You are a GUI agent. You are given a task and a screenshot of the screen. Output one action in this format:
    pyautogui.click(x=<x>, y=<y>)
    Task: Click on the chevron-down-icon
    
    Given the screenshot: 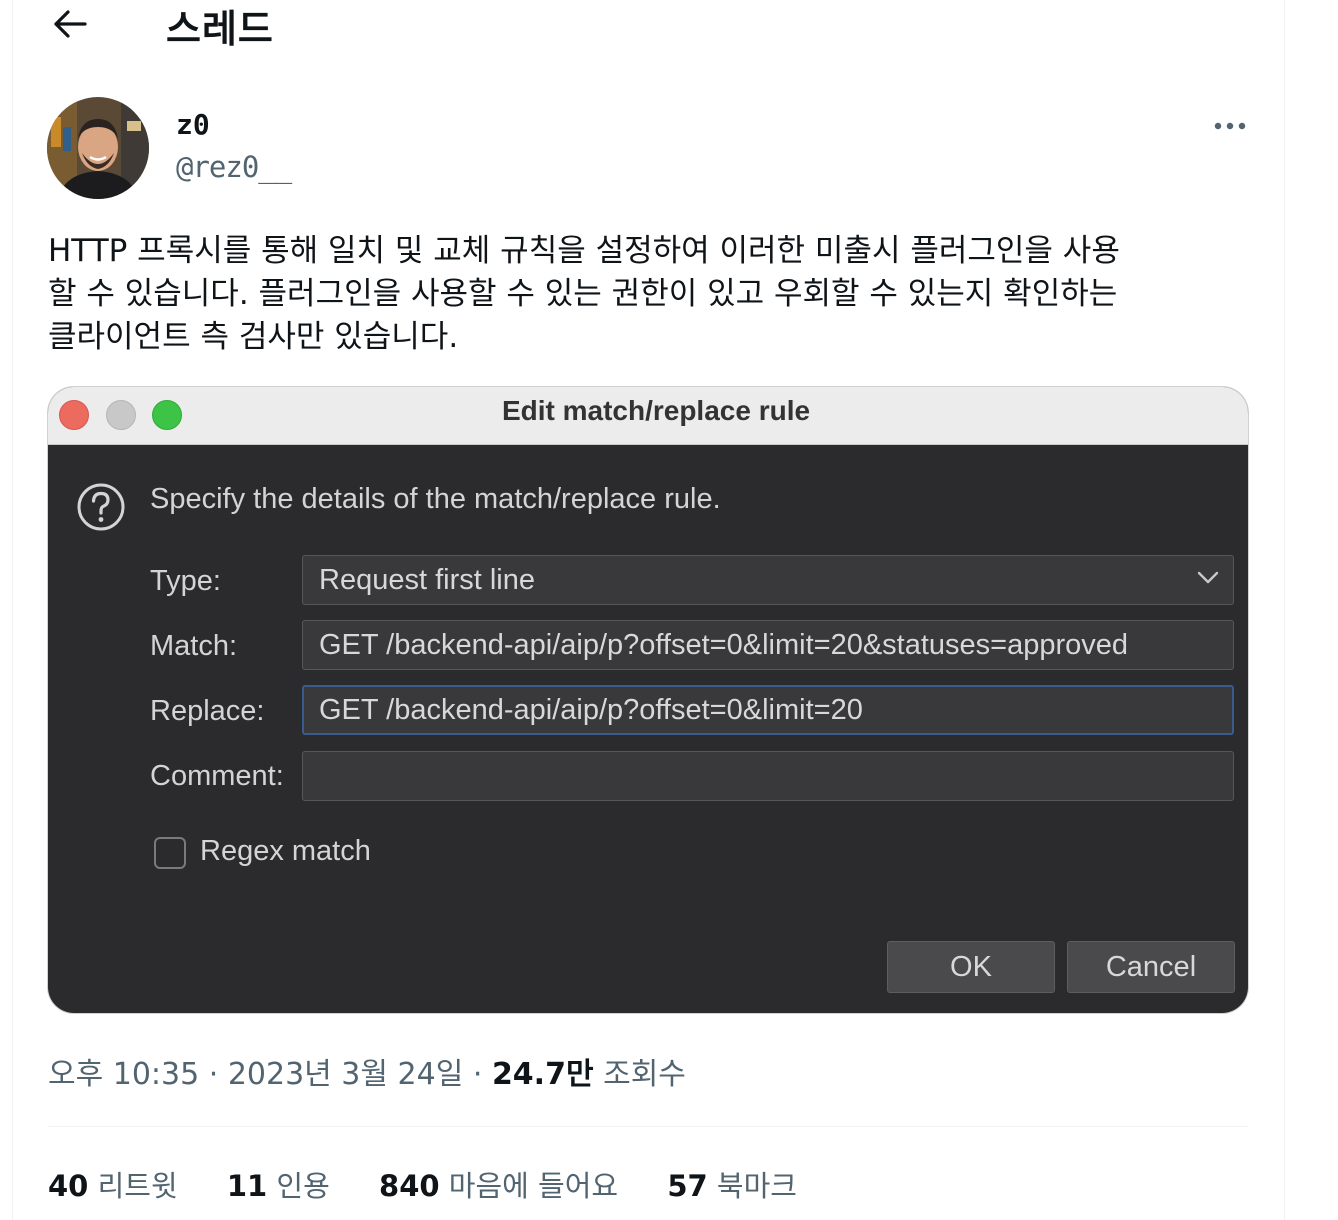 What is the action you would take?
    pyautogui.click(x=1208, y=579)
    